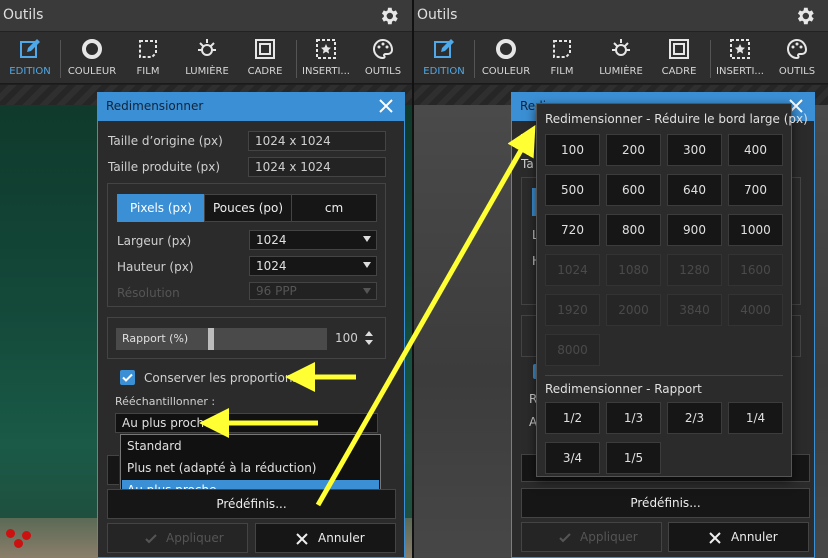 The image size is (828, 558). Describe the element at coordinates (694, 310) in the screenshot. I see `preset-long-edge-3840: 3840` at that location.